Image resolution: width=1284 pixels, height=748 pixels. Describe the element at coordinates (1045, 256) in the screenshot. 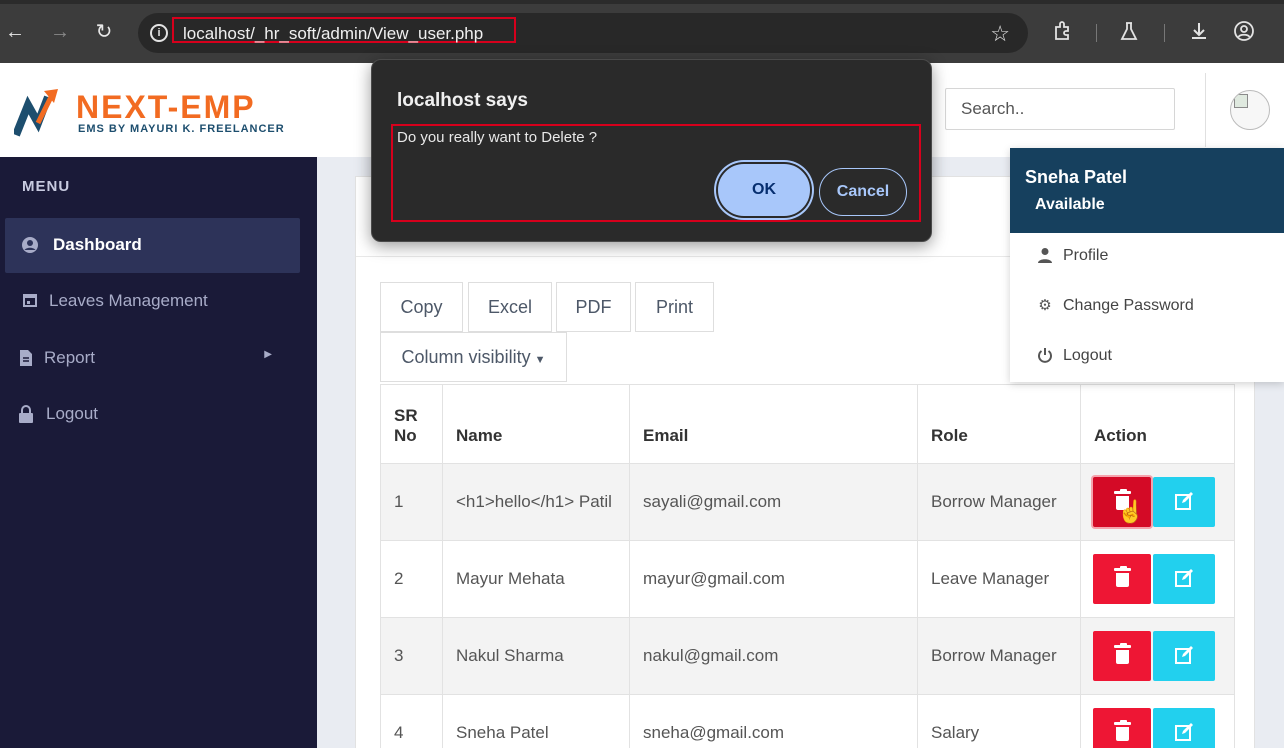

I see `user-icon` at that location.